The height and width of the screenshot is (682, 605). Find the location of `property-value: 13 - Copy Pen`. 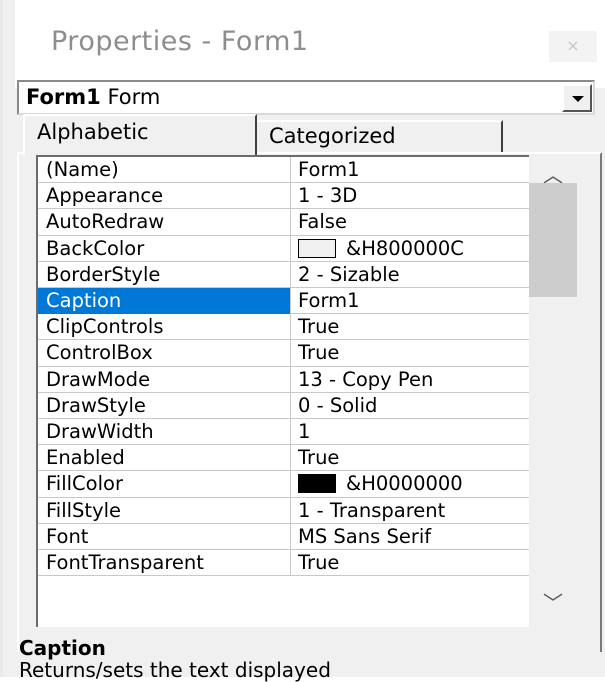

property-value: 13 - Copy Pen is located at coordinates (410, 380).